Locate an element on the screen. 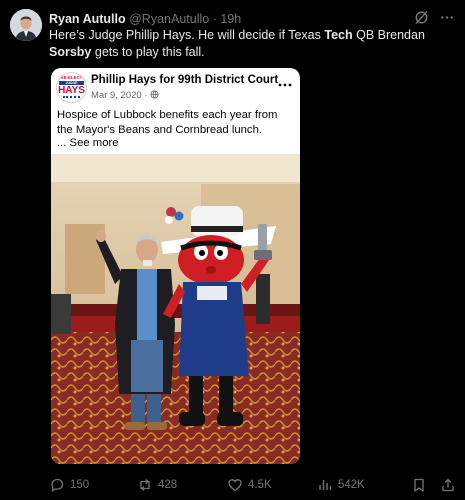  tweet-header: Ryan Autullo @RyanAutullo · 19h is located at coordinates (252, 19).